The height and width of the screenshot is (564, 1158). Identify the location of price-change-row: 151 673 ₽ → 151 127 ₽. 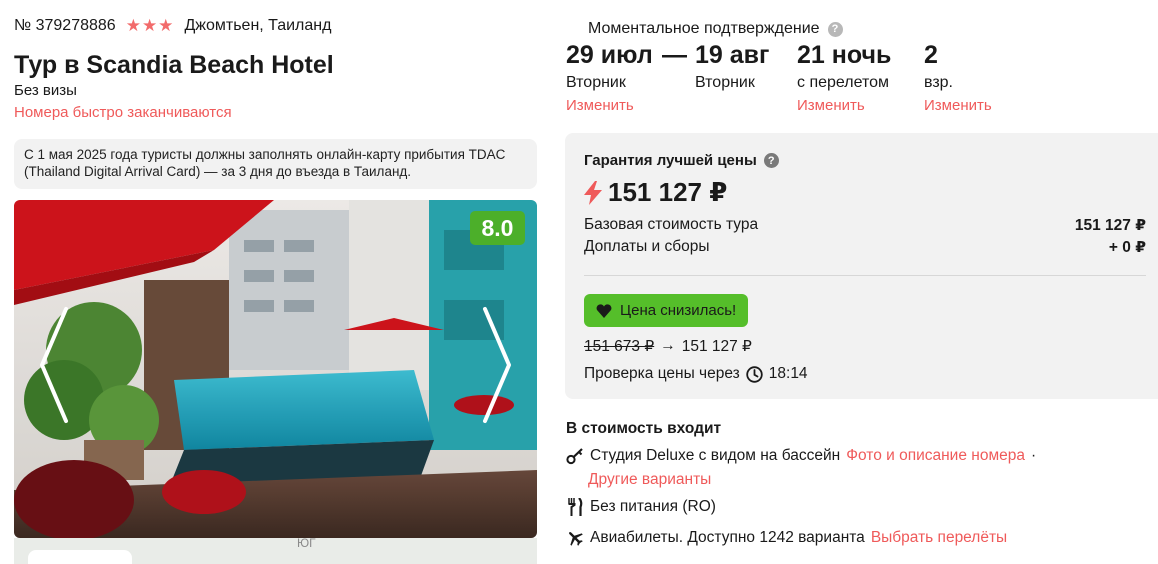
(668, 346).